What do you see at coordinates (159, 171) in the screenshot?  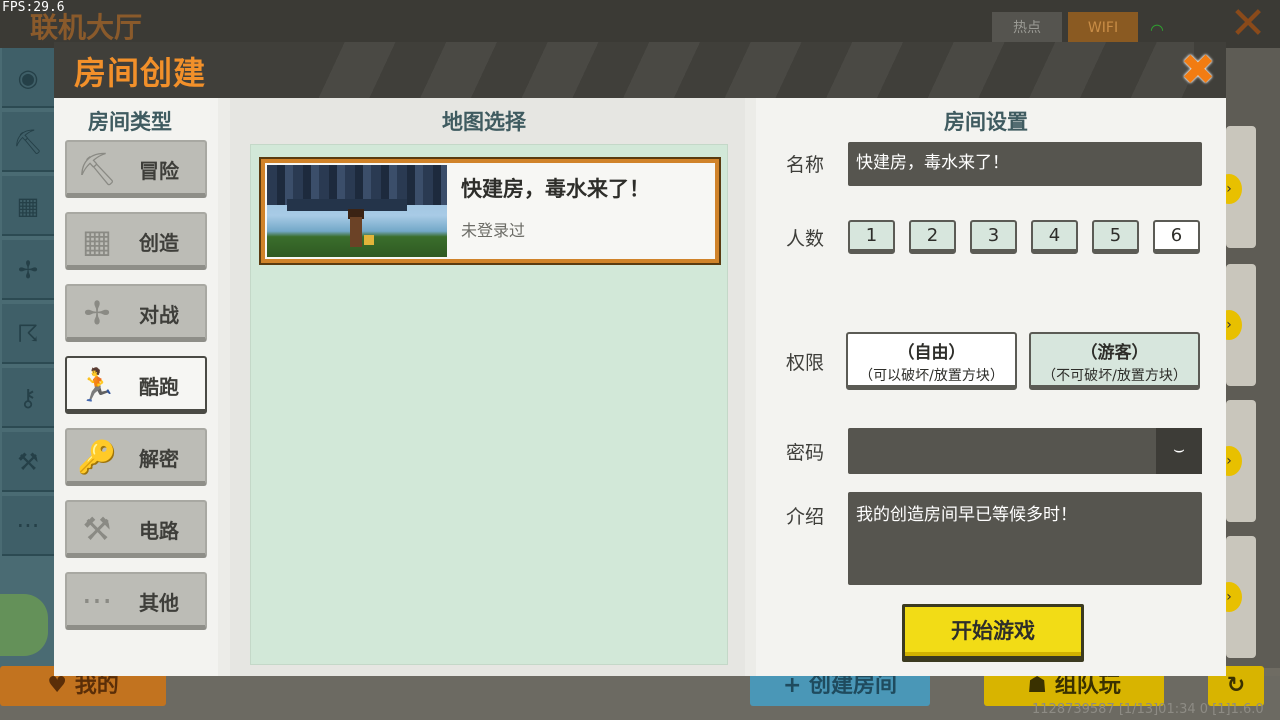 I see `room-type-label: 冒险` at bounding box center [159, 171].